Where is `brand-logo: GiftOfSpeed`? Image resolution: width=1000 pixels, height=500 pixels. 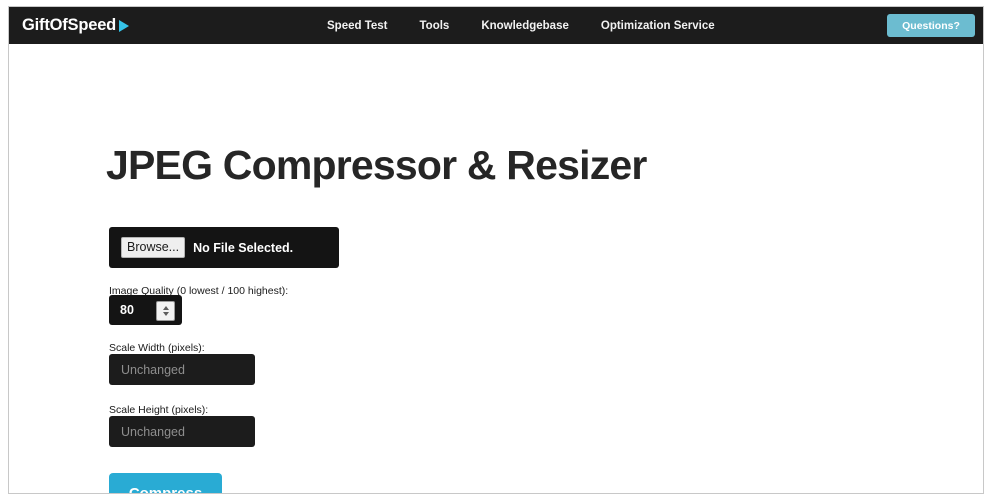 brand-logo: GiftOfSpeed is located at coordinates (76, 25).